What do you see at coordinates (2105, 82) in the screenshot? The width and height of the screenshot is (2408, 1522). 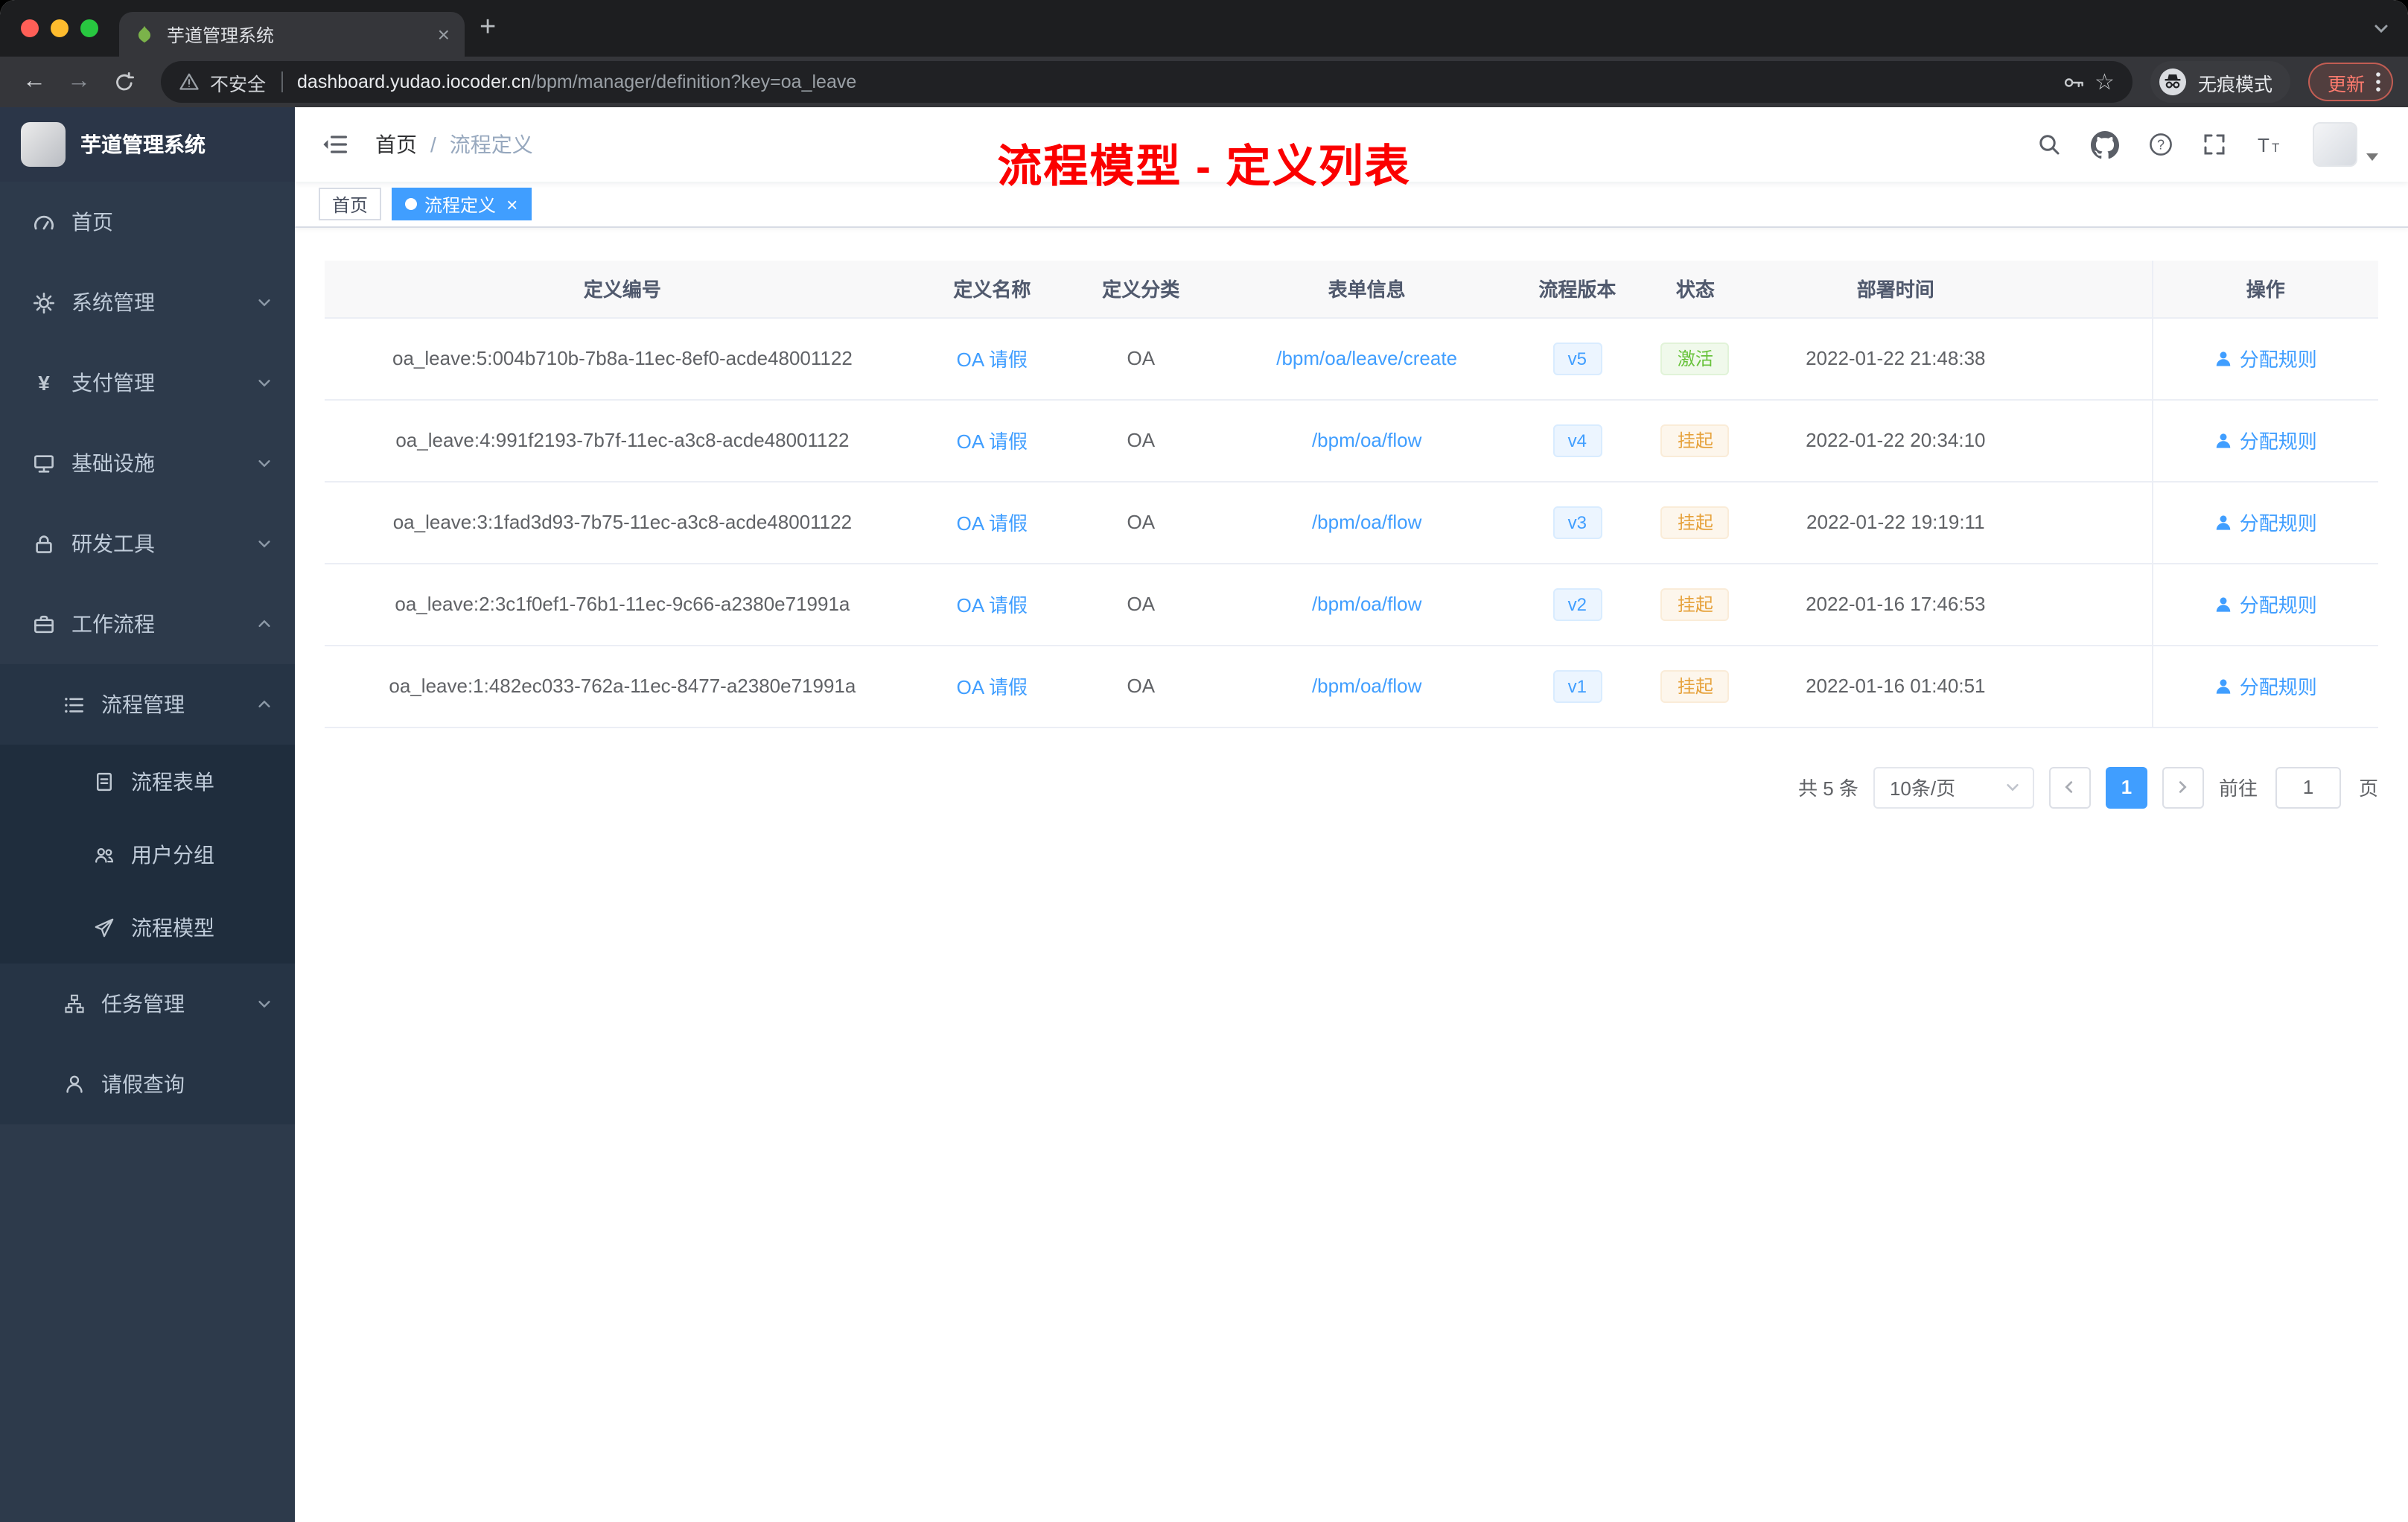 I see `bookmark-star-icon: ☆` at bounding box center [2105, 82].